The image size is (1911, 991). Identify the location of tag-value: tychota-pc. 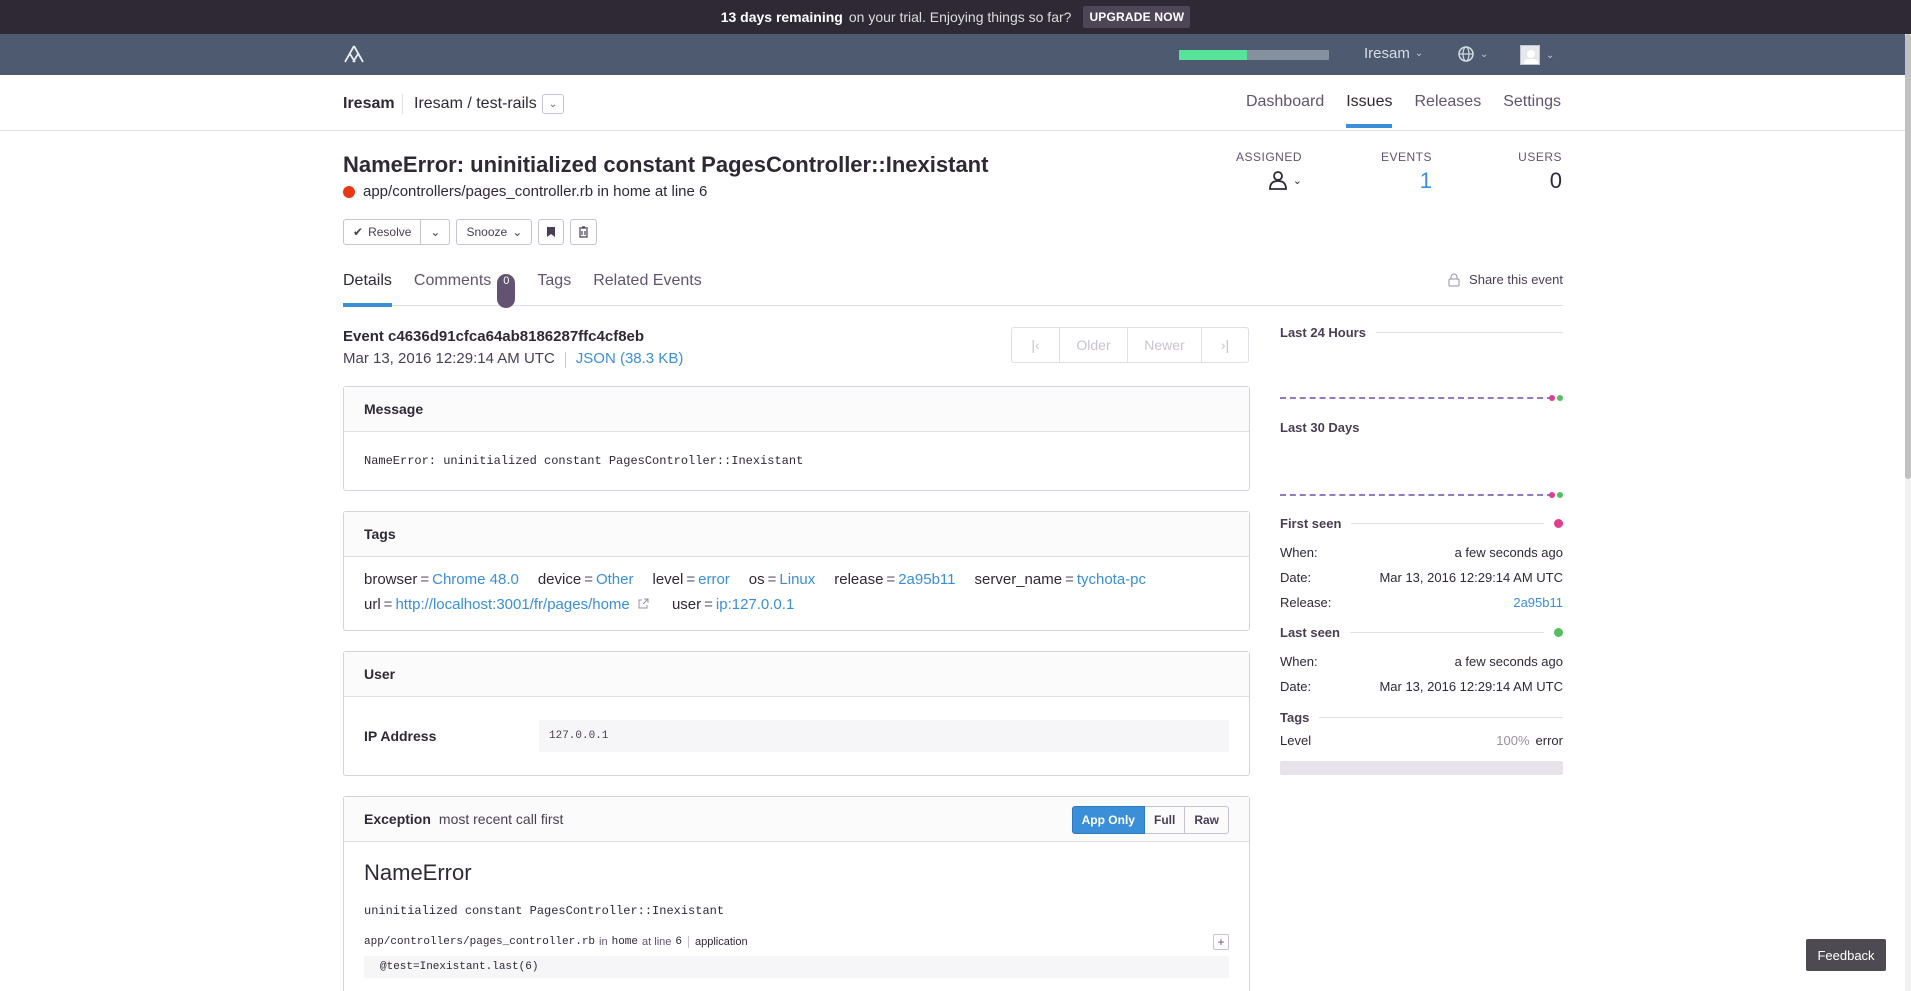
(1111, 579).